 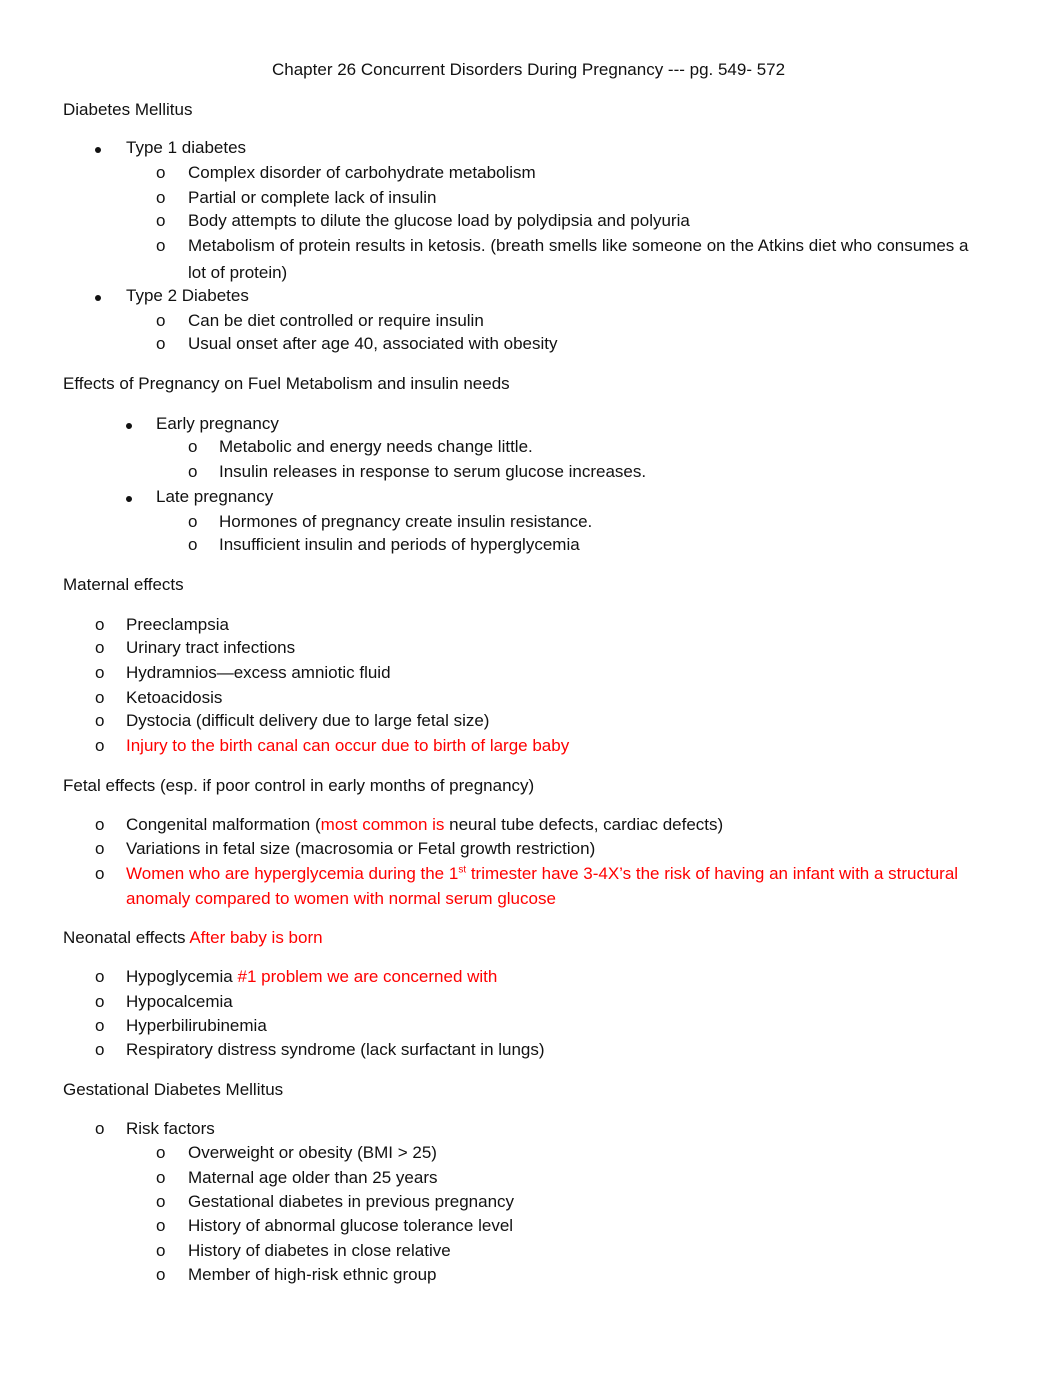 What do you see at coordinates (312, 197) in the screenshot?
I see `list-item: Partial or complete lack of insulin` at bounding box center [312, 197].